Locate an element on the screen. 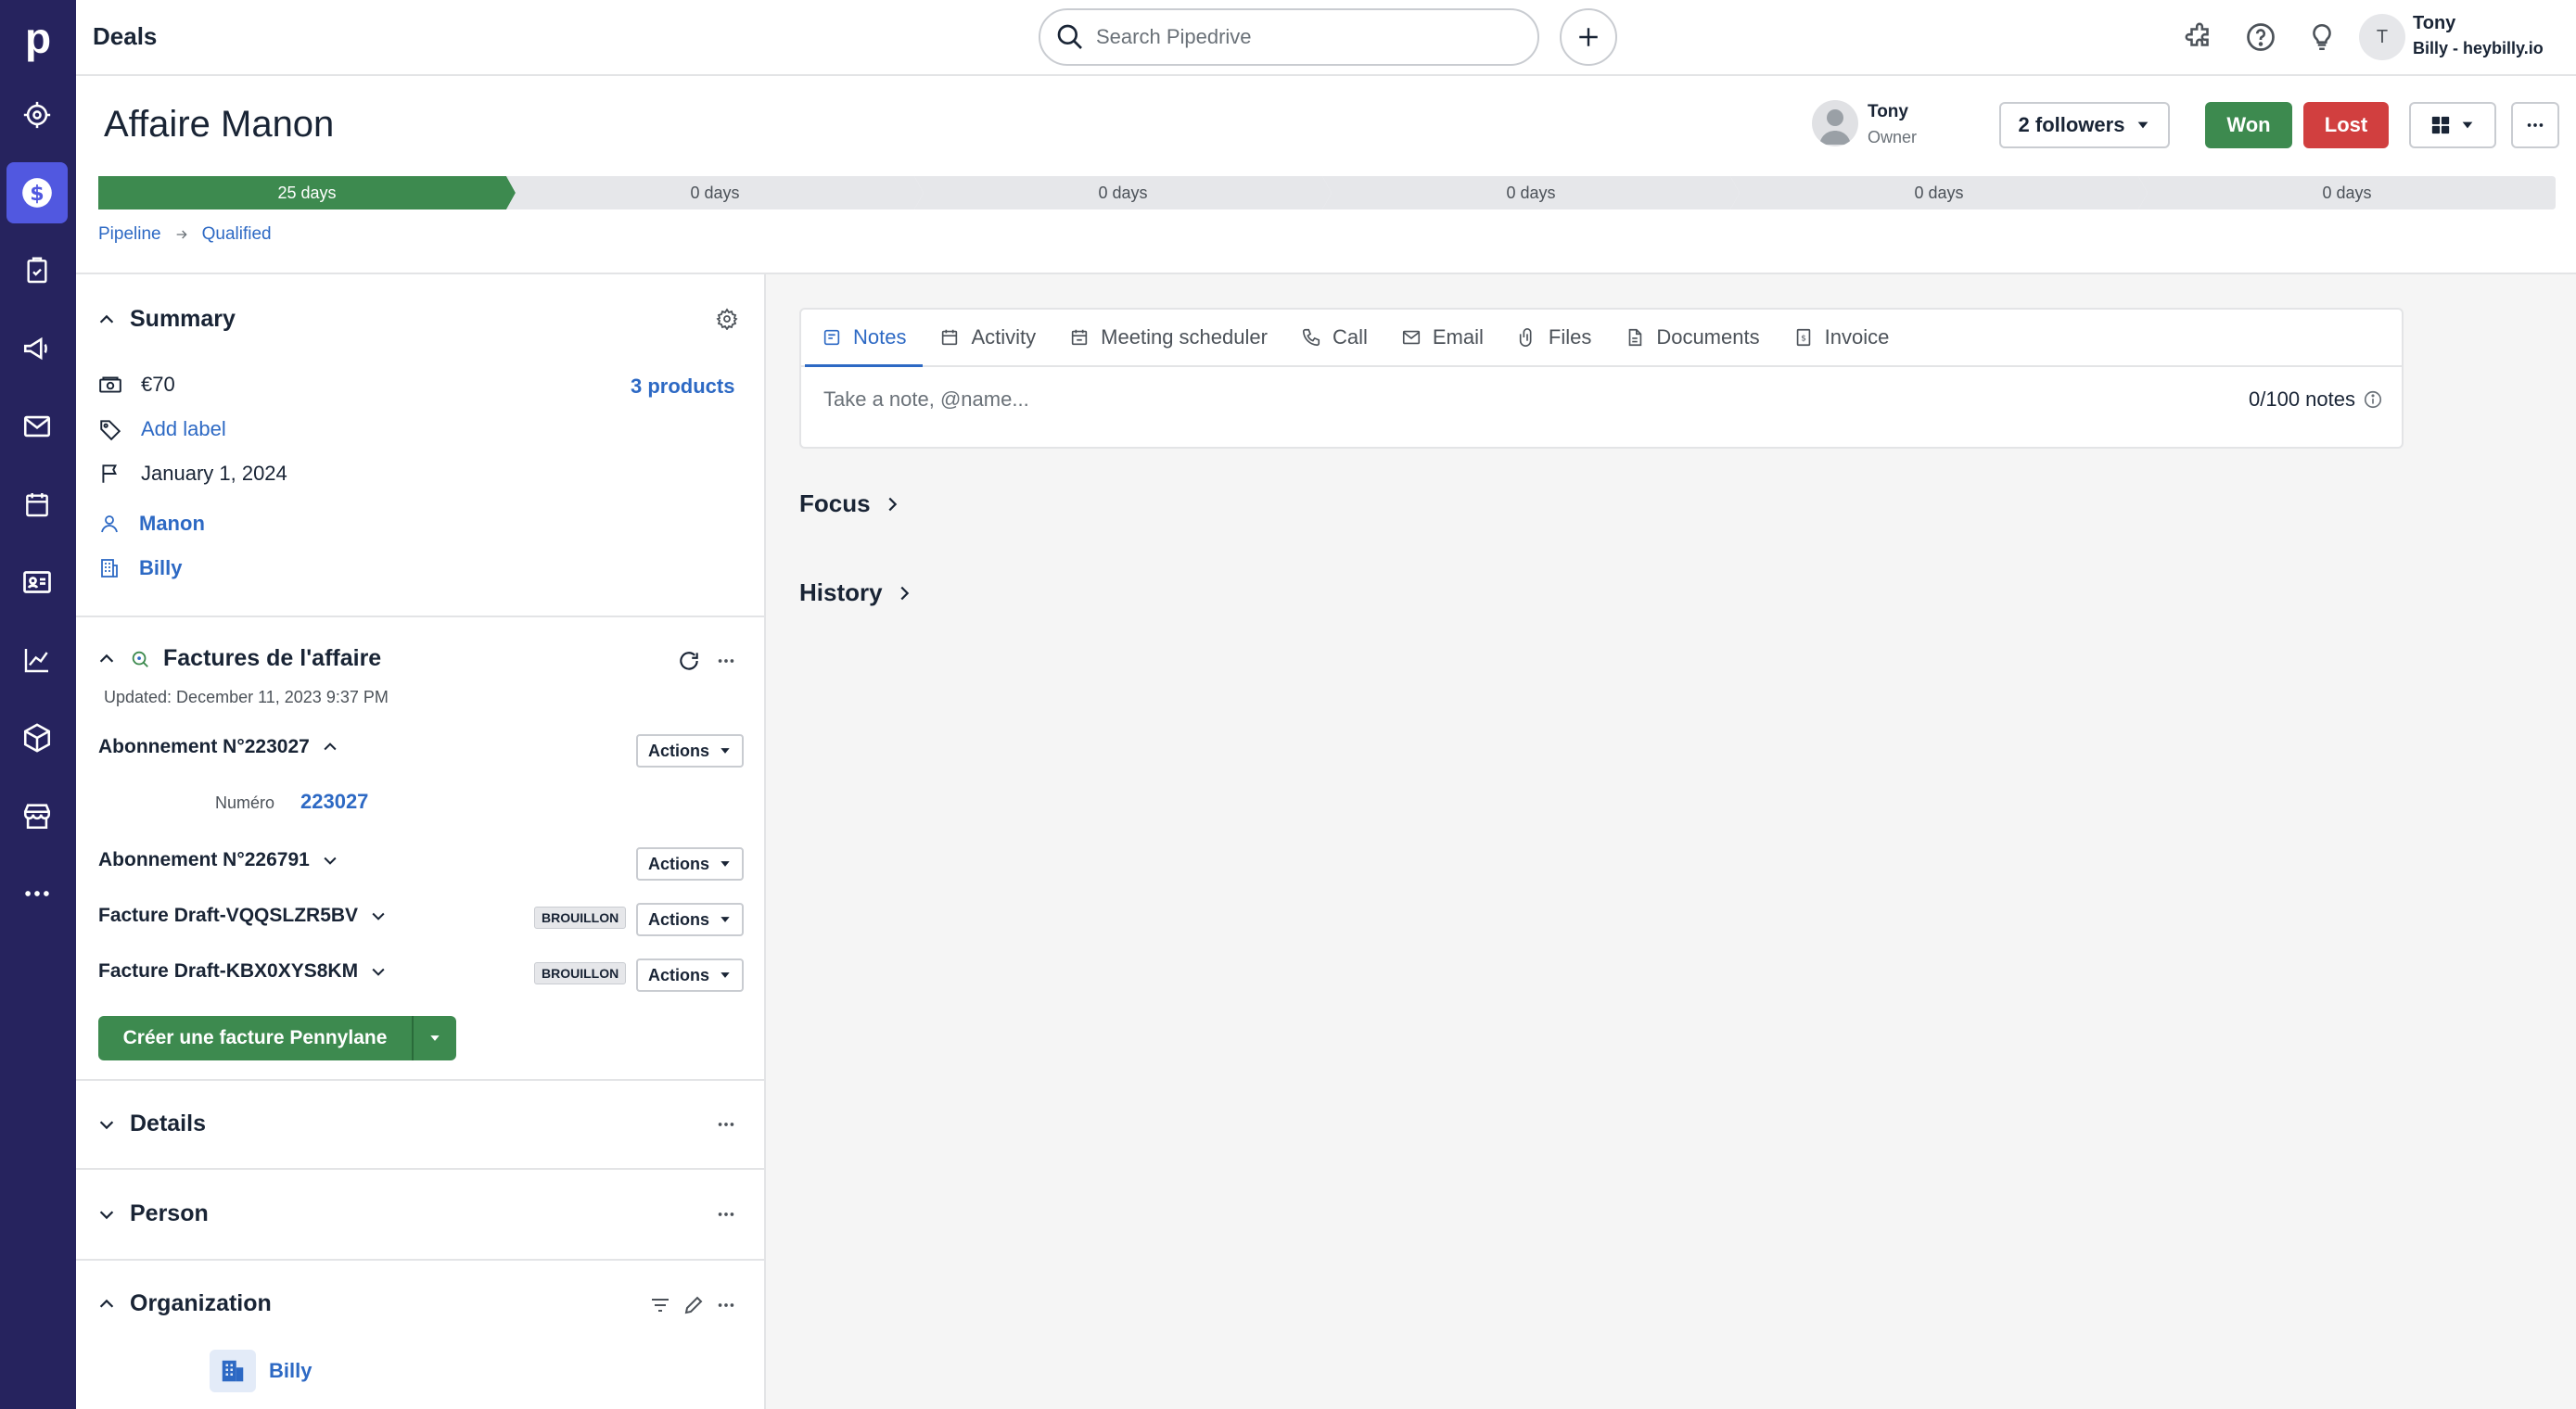  extensions-button is located at coordinates (2199, 37).